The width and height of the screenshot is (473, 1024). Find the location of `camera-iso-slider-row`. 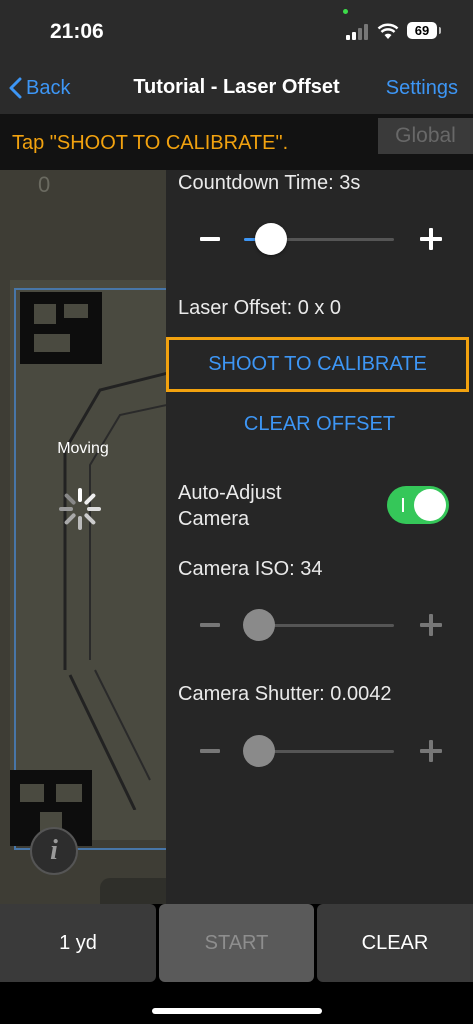

camera-iso-slider-row is located at coordinates (319, 625).